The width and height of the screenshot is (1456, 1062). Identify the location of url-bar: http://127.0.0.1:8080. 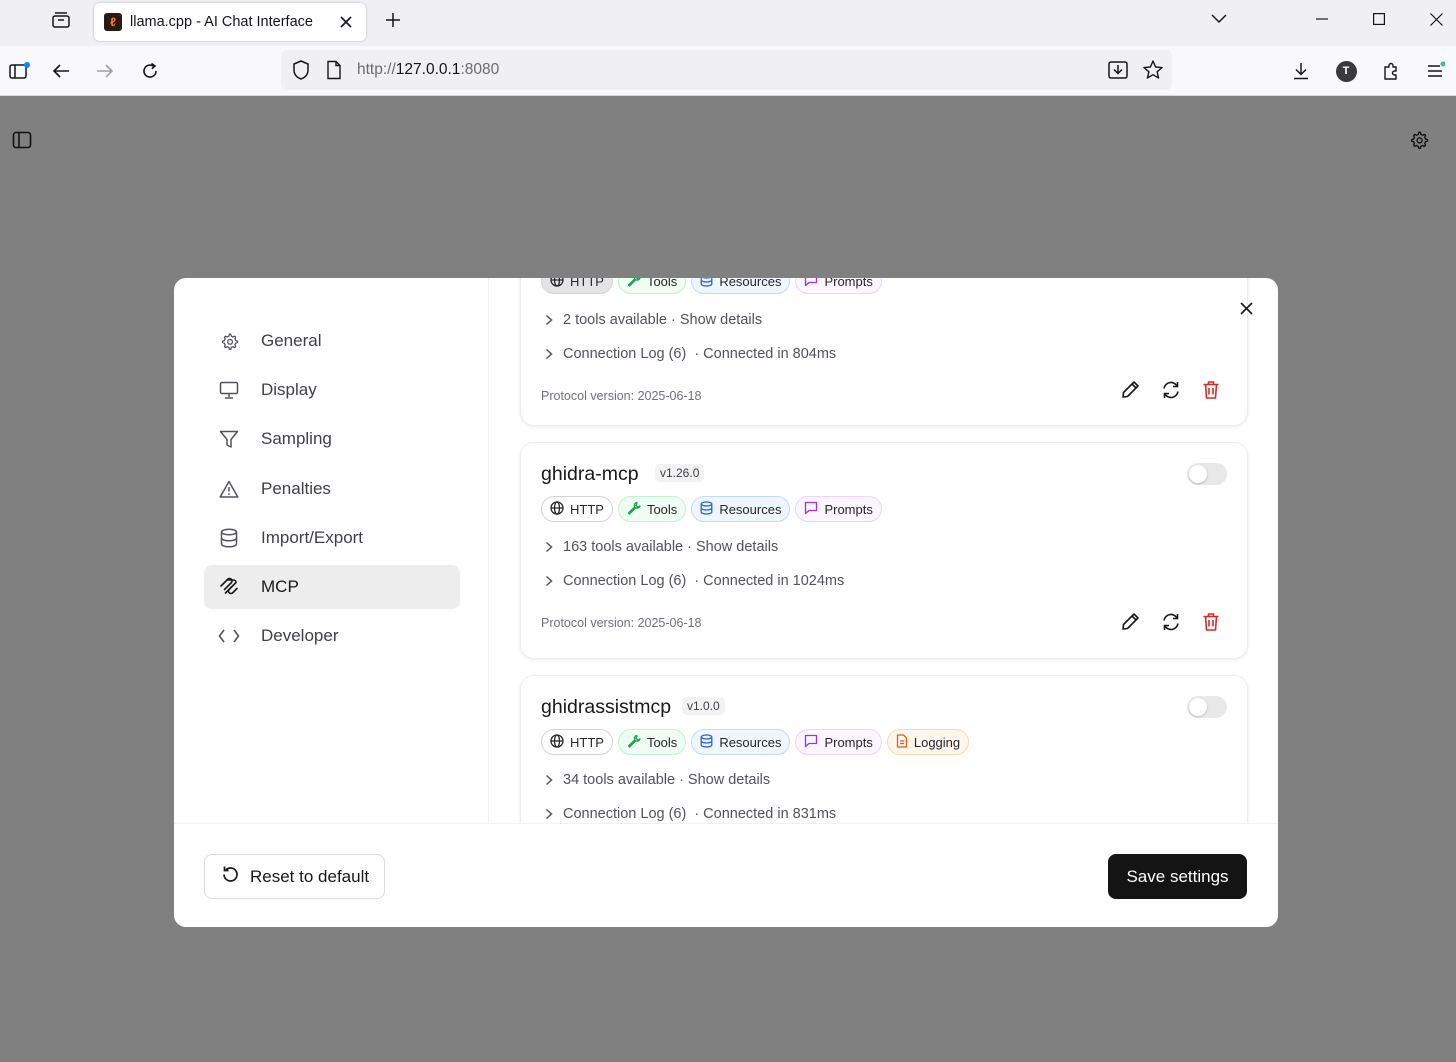
(726, 70).